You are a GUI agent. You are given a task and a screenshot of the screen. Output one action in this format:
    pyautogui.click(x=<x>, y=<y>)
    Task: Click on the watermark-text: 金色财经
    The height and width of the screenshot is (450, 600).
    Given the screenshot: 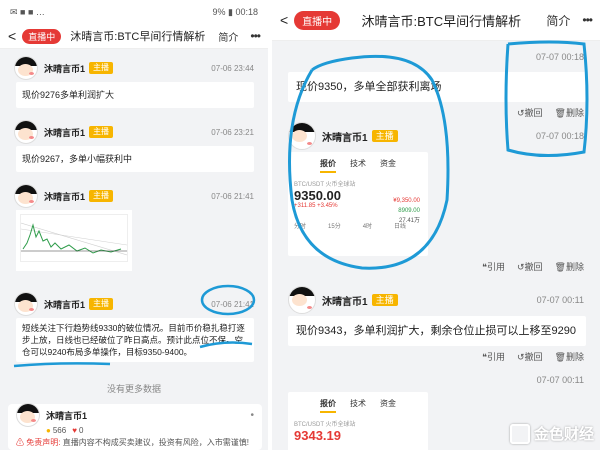 What is the action you would take?
    pyautogui.click(x=563, y=434)
    